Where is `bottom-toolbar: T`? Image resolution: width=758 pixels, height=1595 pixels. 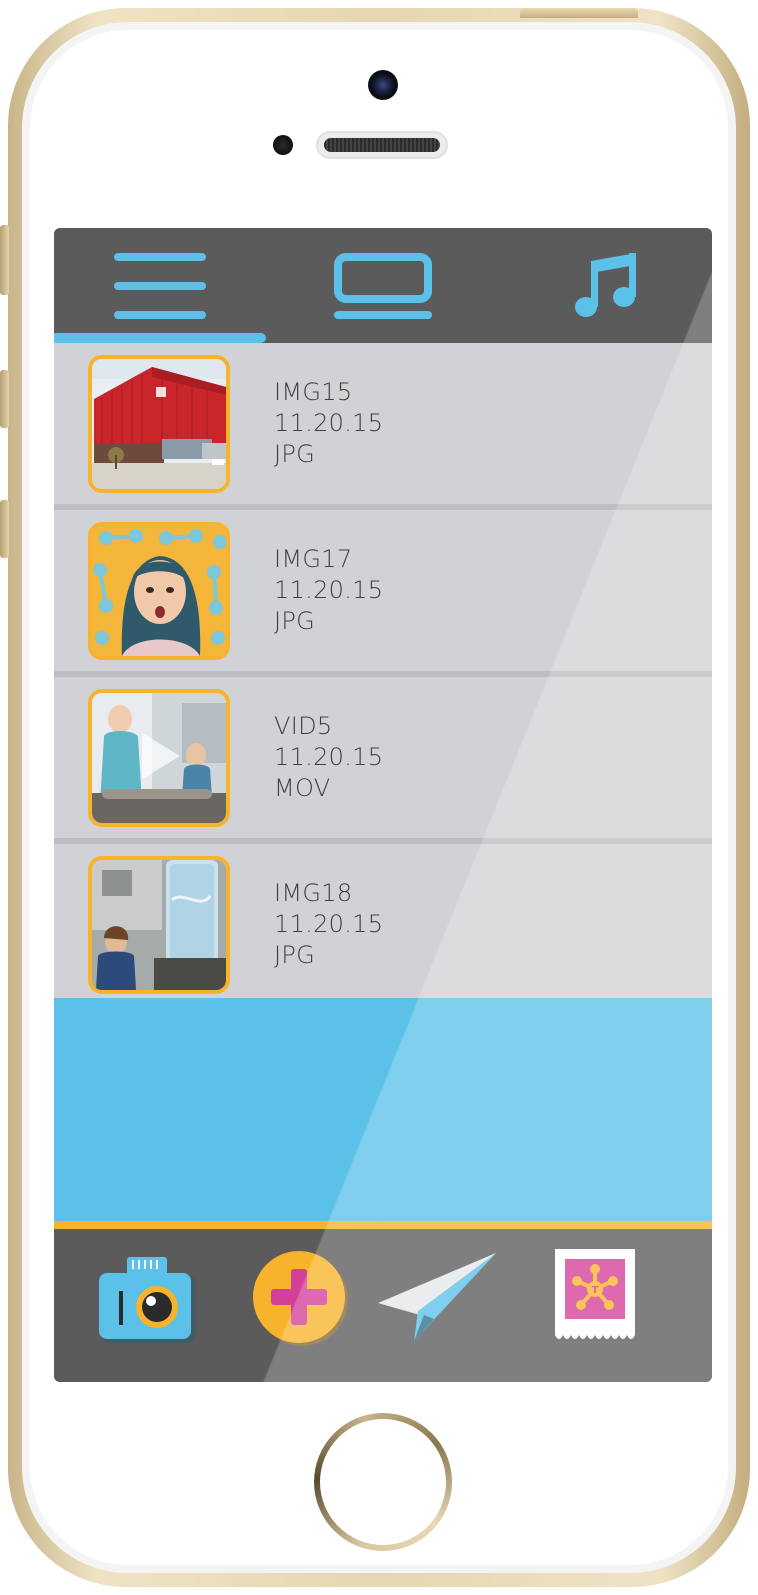 bottom-toolbar: T is located at coordinates (383, 1305).